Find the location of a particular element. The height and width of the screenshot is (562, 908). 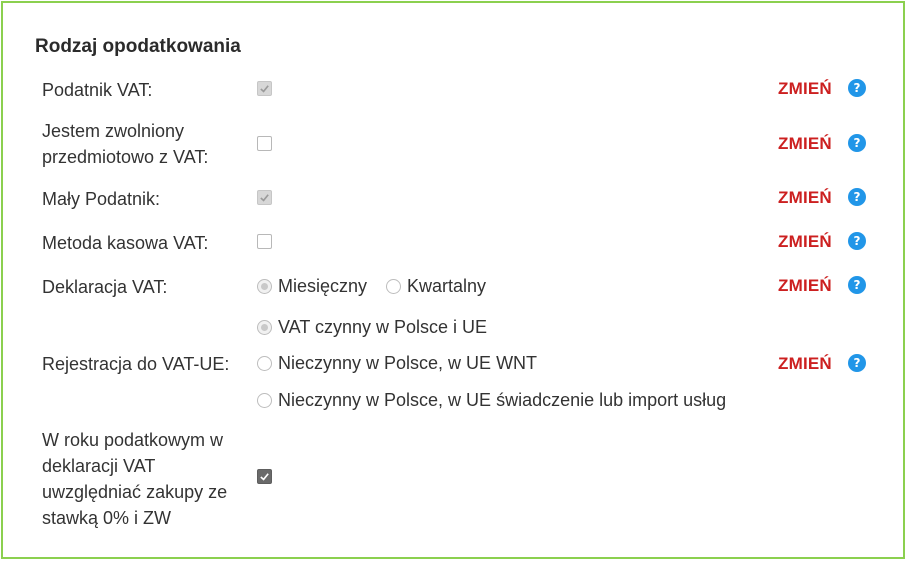

vat-exempt-checkbox is located at coordinates (264, 143).